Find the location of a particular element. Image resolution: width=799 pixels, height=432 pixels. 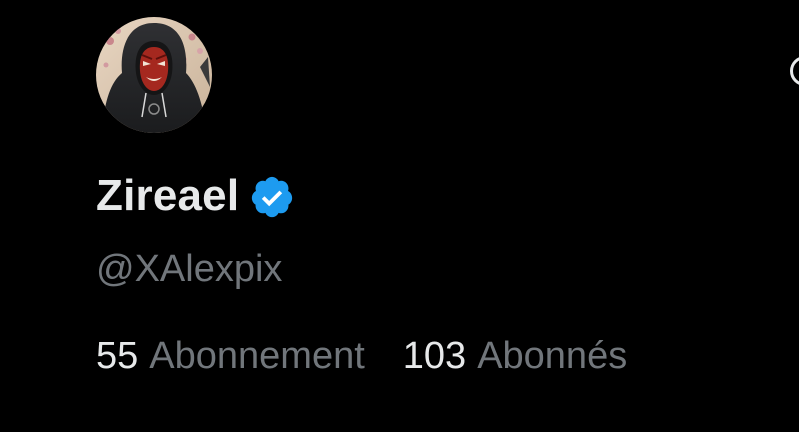

avatar is located at coordinates (154, 75).